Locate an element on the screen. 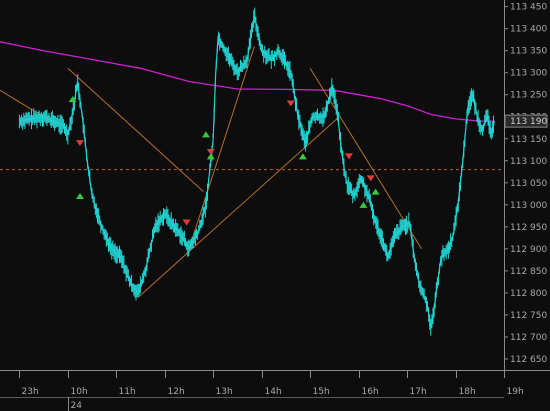  price-tick-label: 113 350 is located at coordinates (528, 52).